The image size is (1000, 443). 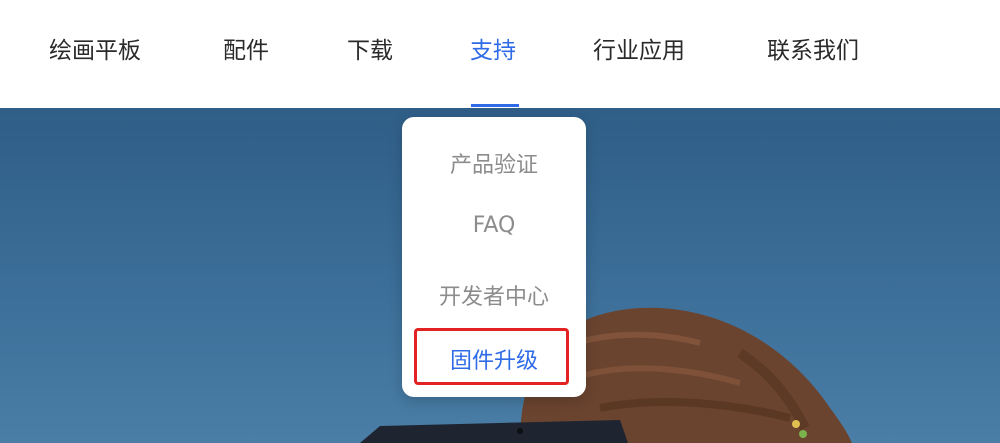 What do you see at coordinates (639, 51) in the screenshot?
I see `nav-item-industry: 行业应用` at bounding box center [639, 51].